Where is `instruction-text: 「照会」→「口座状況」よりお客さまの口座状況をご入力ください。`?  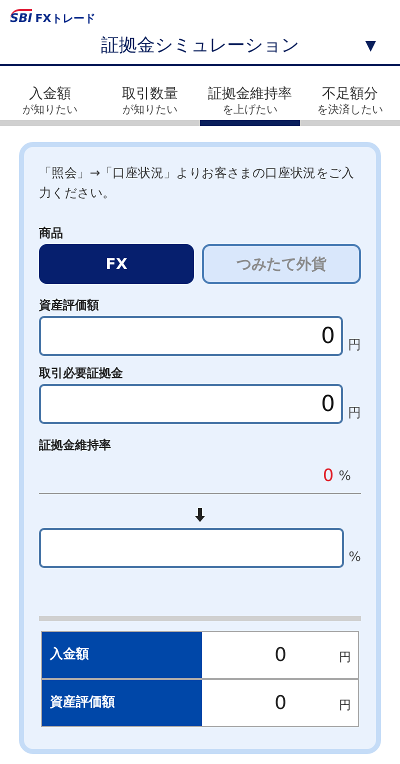
instruction-text: 「照会」→「口座状況」よりお客さまの口座状況をご入力ください。 is located at coordinates (197, 183).